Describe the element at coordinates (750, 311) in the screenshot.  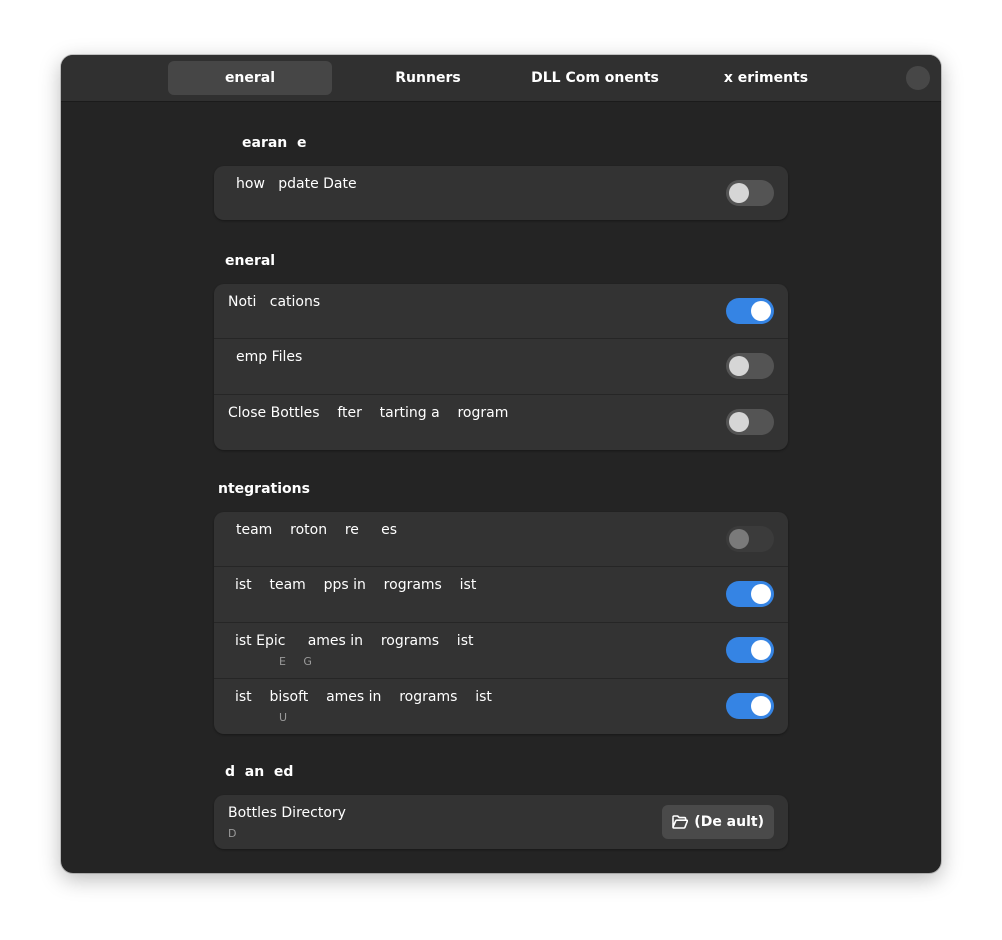
I see `notifications-switch` at that location.